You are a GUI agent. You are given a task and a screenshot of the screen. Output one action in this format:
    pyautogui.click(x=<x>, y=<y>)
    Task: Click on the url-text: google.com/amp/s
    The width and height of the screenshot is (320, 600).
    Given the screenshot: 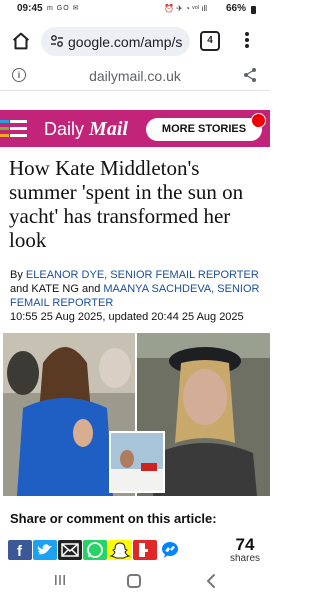 What is the action you would take?
    pyautogui.click(x=125, y=42)
    